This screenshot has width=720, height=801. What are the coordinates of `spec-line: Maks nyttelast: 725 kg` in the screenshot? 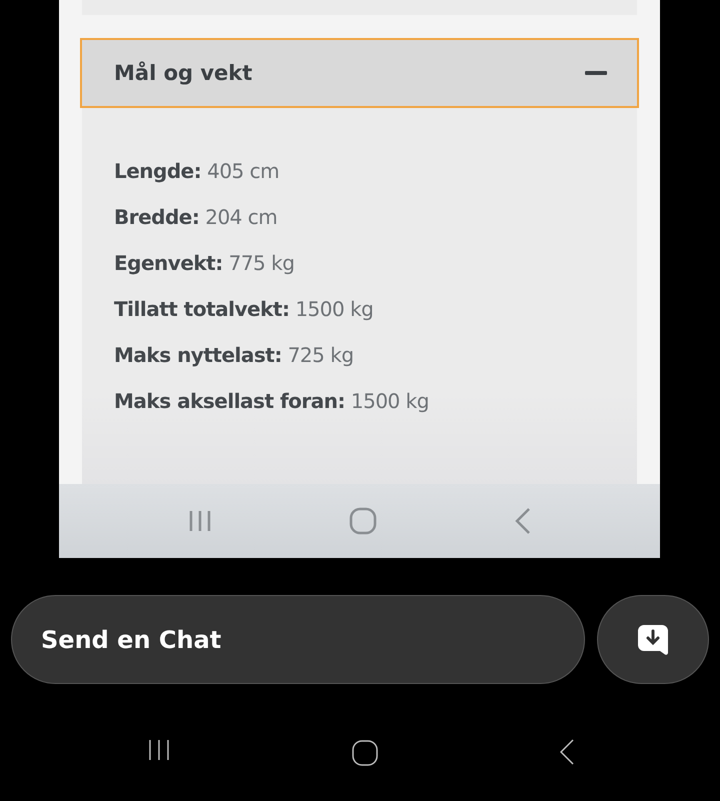 It's located at (234, 355).